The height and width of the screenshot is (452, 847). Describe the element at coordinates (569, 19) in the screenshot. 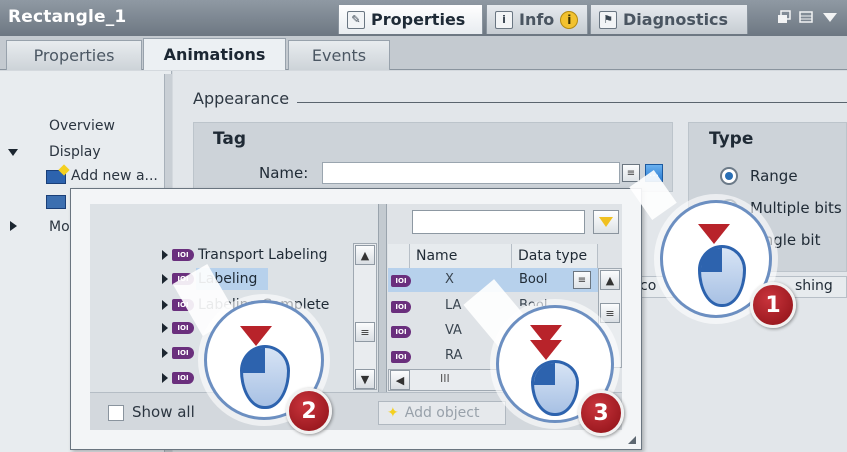

I see `info-badge-icon: i` at that location.